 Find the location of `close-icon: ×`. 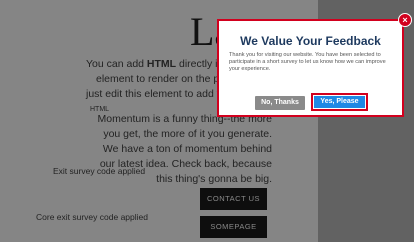

close-icon: × is located at coordinates (405, 20).